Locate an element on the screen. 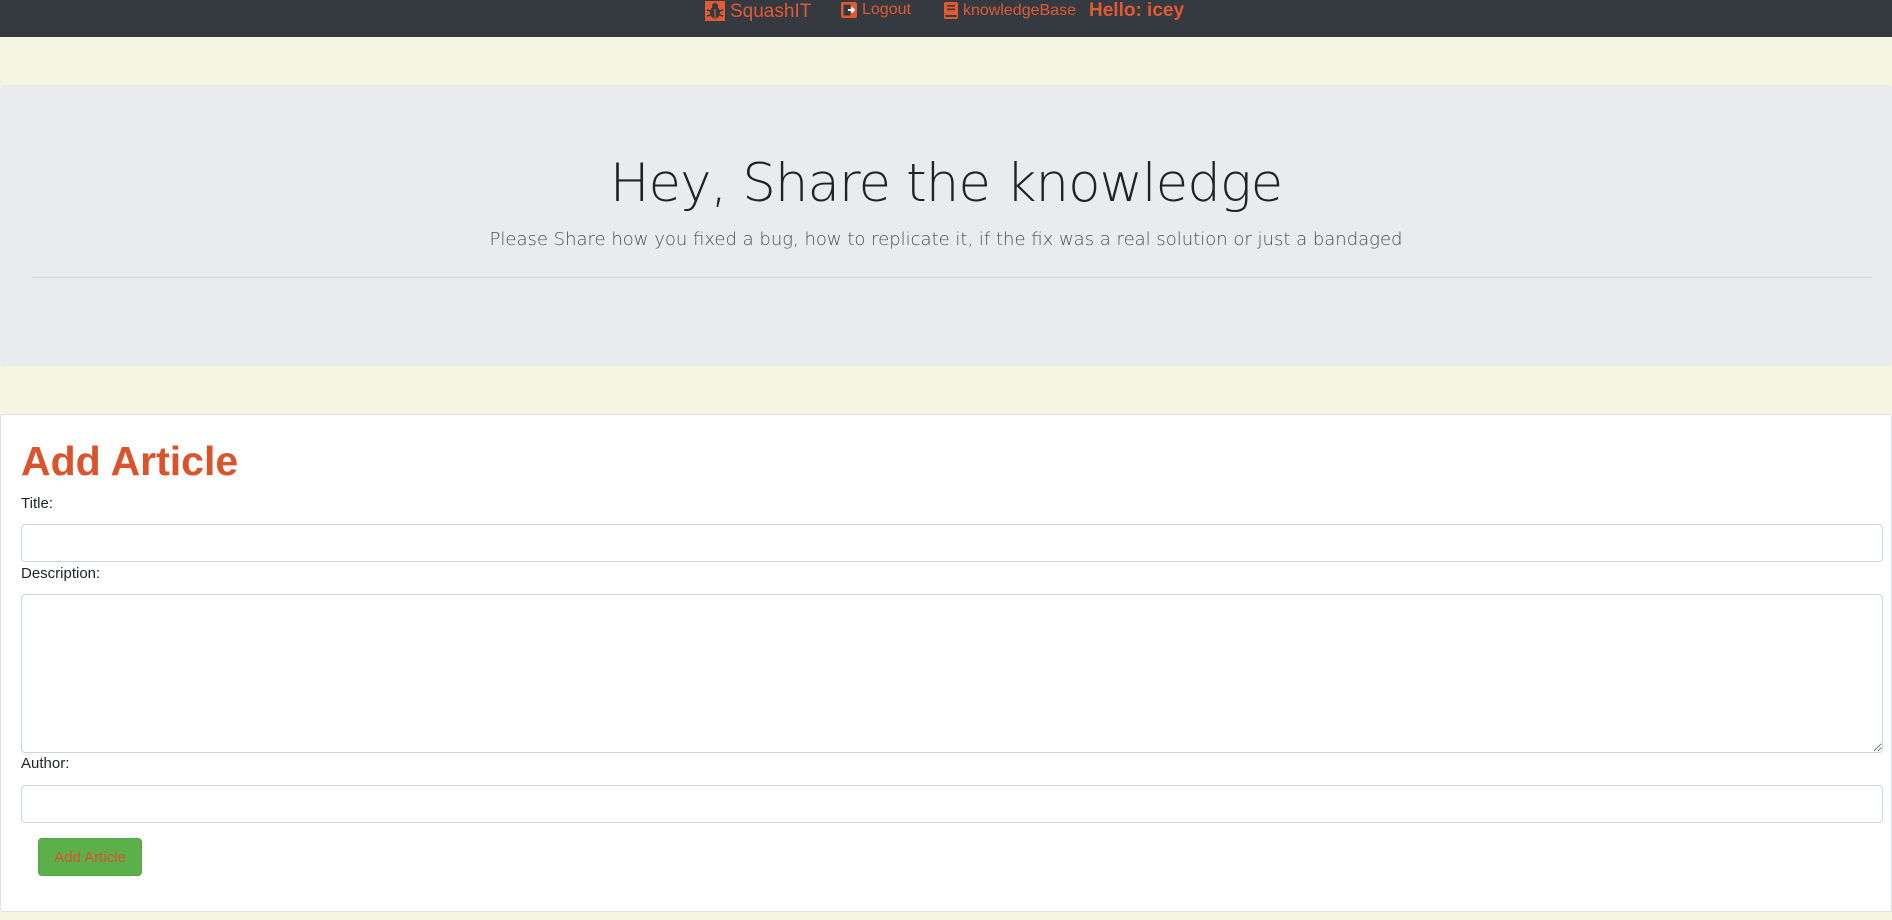 This screenshot has height=920, width=1892. add-article-button: Add Article is located at coordinates (90, 857).